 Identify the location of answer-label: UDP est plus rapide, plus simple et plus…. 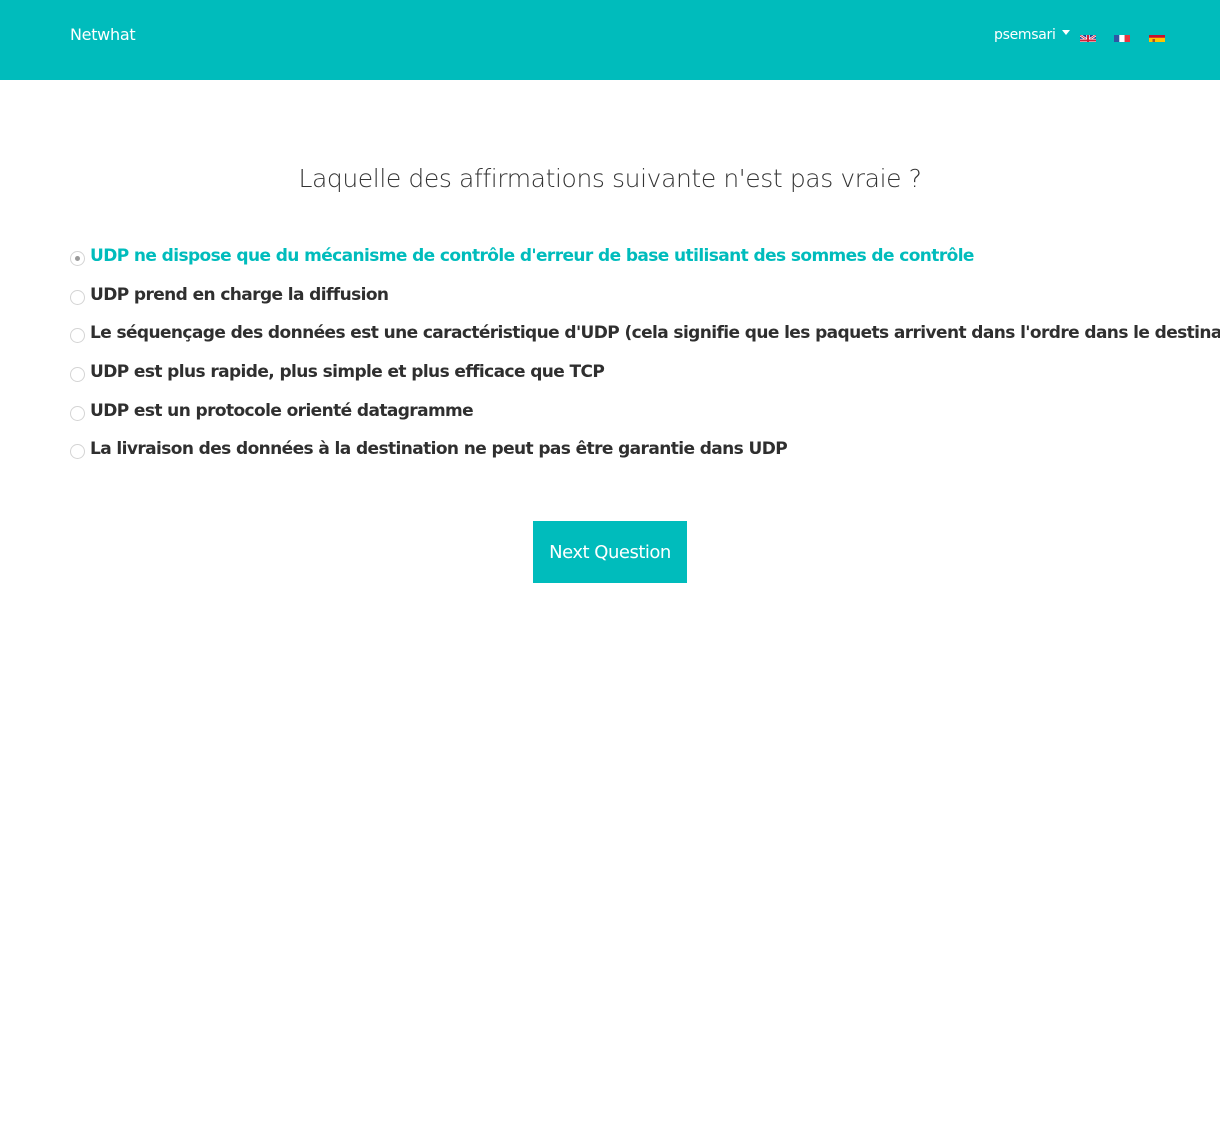
(347, 372).